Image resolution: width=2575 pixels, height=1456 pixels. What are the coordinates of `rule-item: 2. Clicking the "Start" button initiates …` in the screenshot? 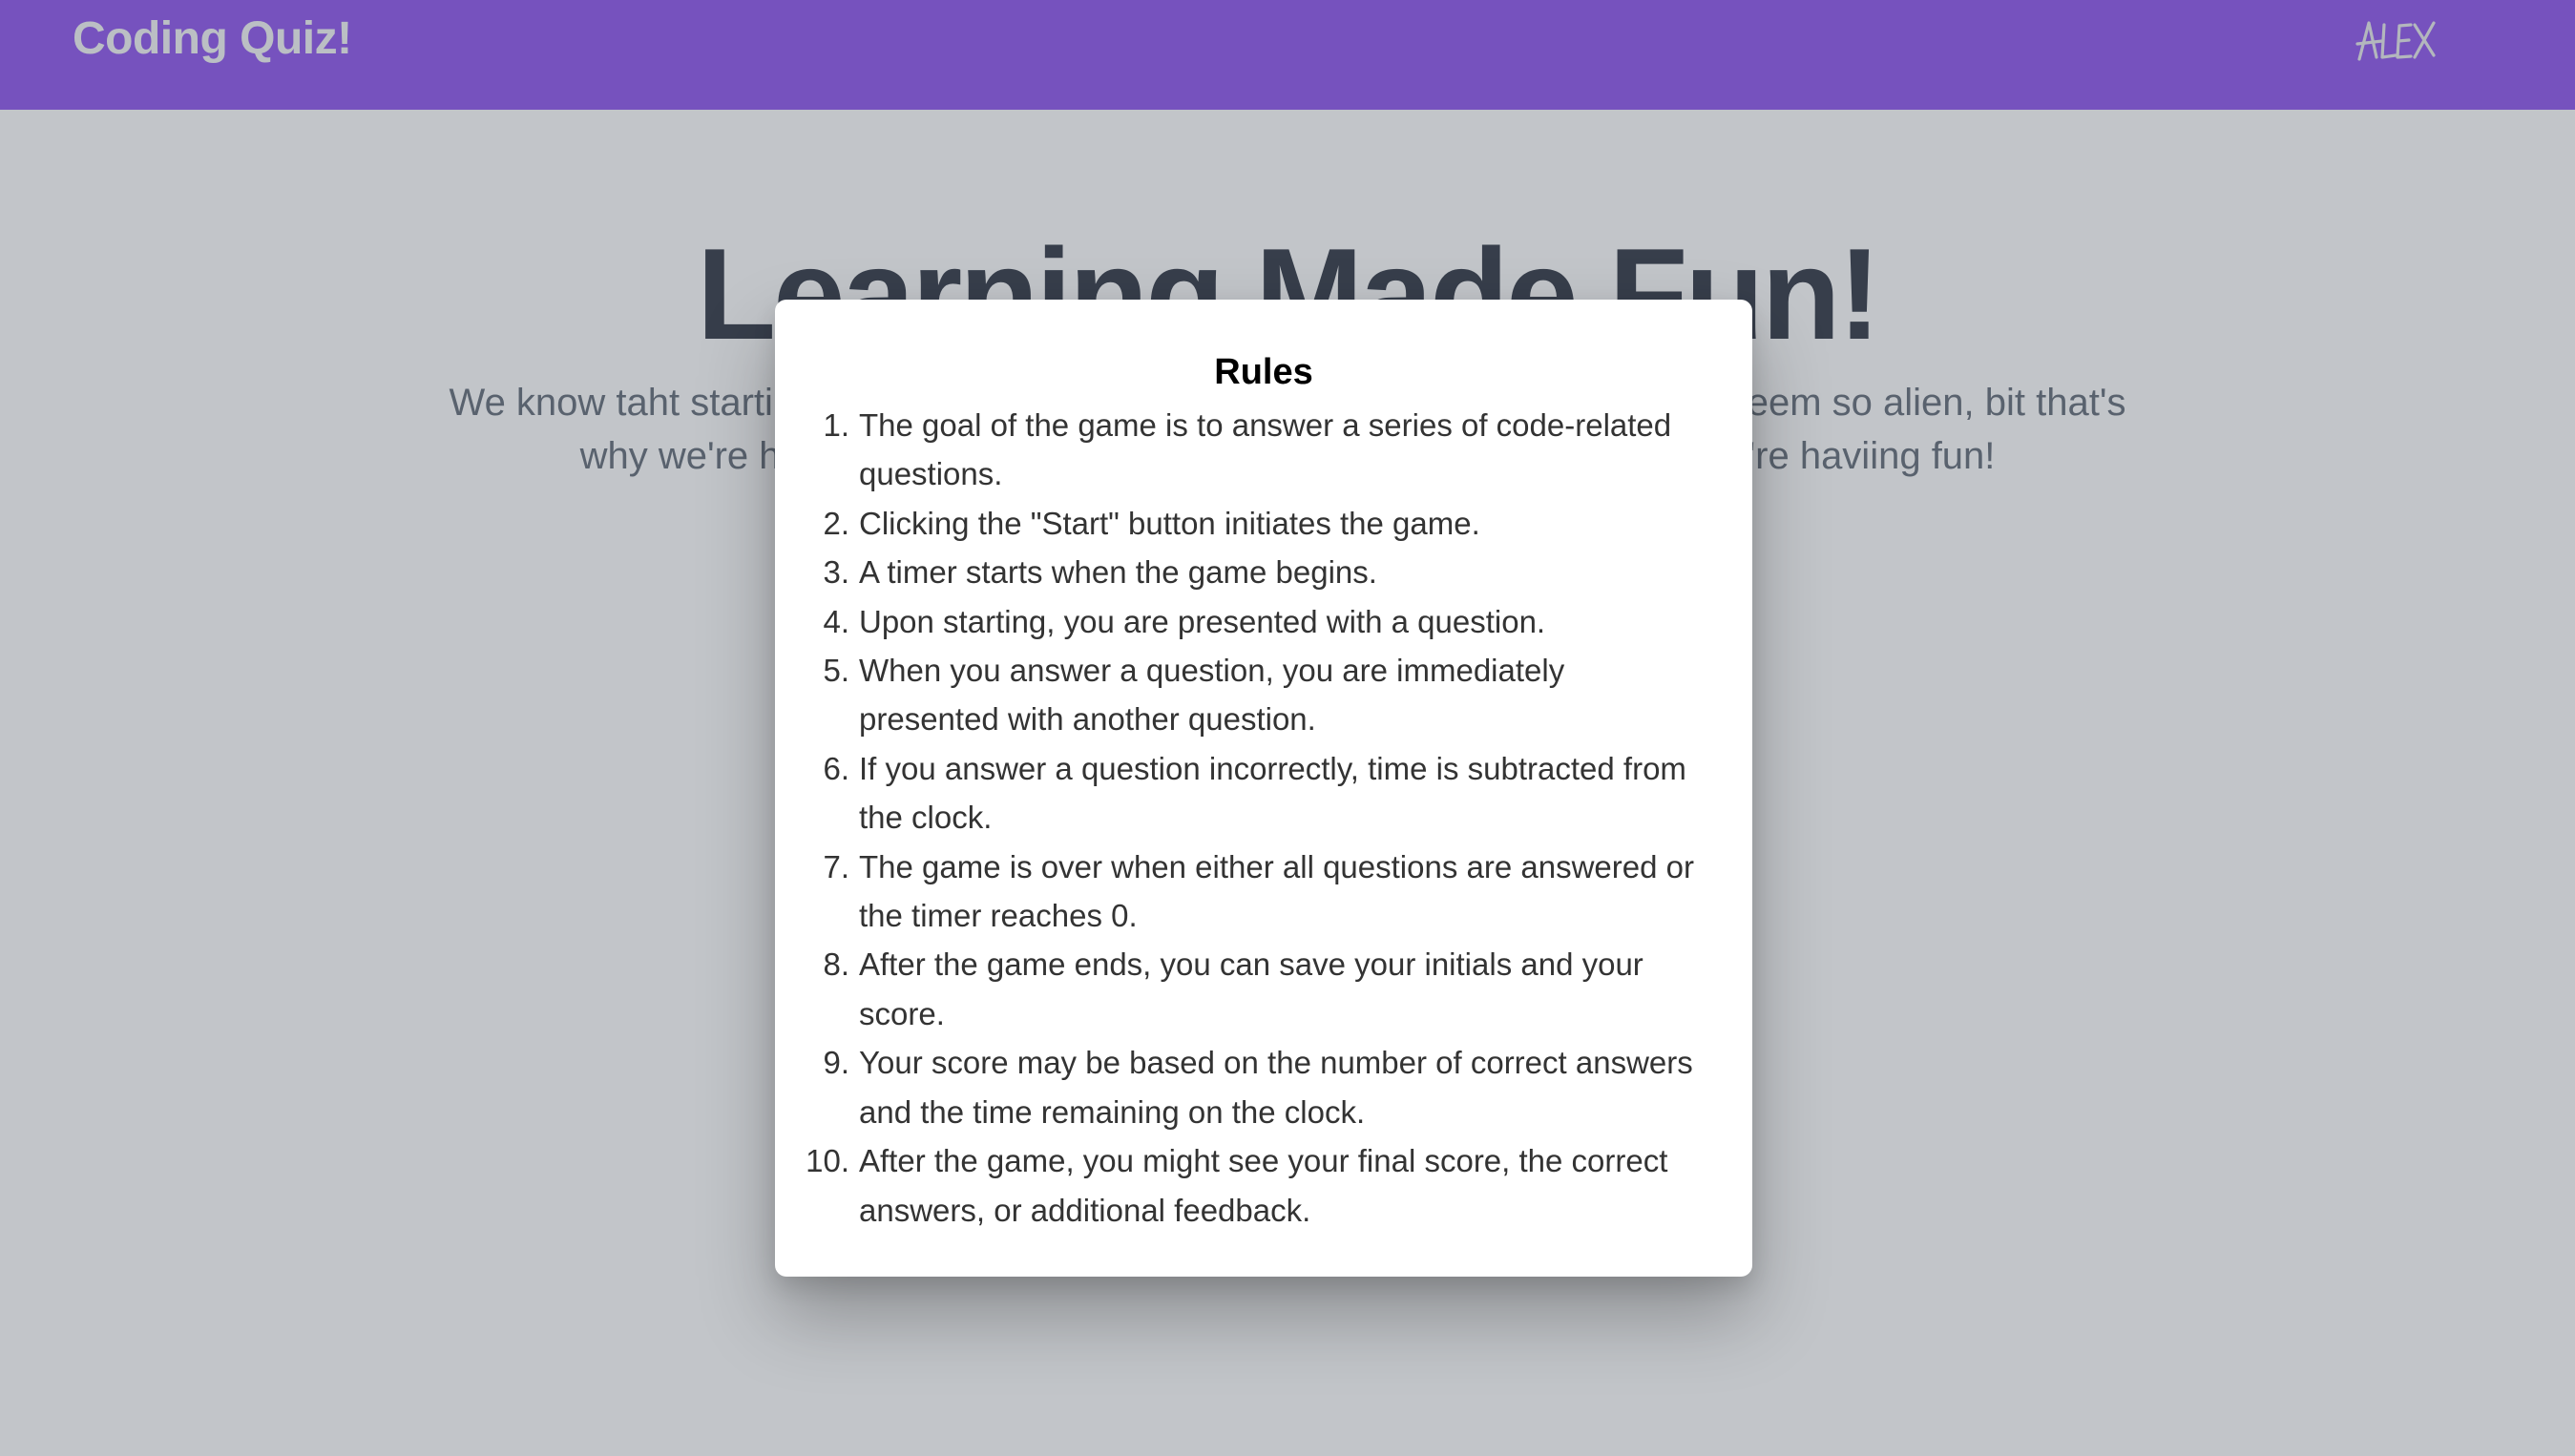 It's located at (1265, 524).